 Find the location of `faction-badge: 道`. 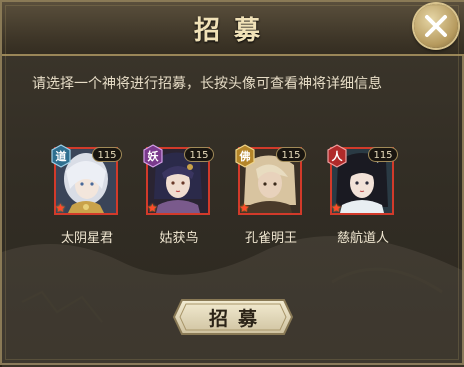

faction-badge: 道 is located at coordinates (61, 156).